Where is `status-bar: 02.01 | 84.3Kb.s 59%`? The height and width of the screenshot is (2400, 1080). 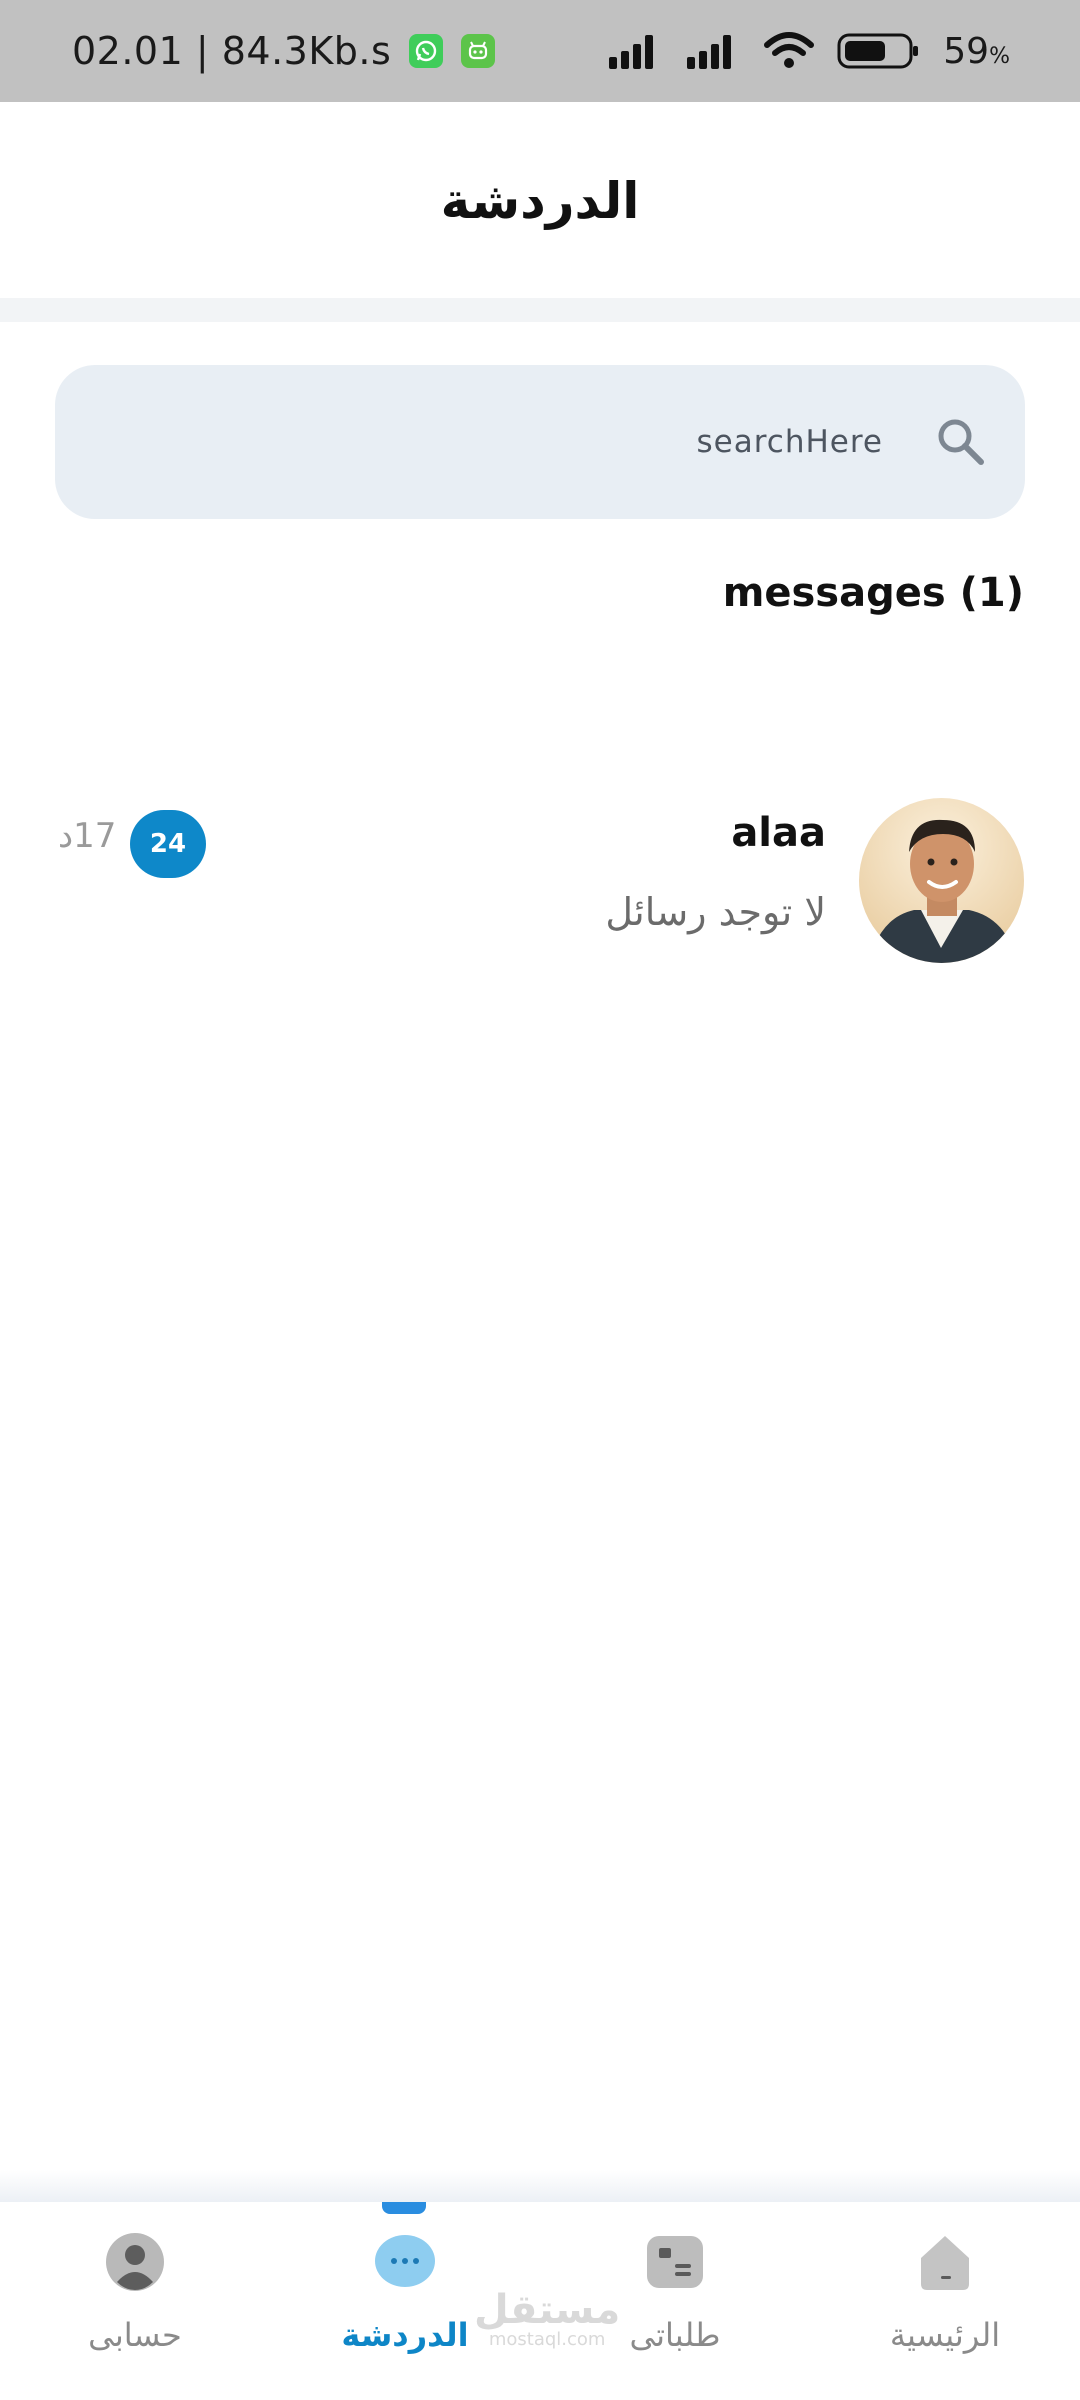
status-bar: 02.01 | 84.3Kb.s 59% is located at coordinates (540, 51).